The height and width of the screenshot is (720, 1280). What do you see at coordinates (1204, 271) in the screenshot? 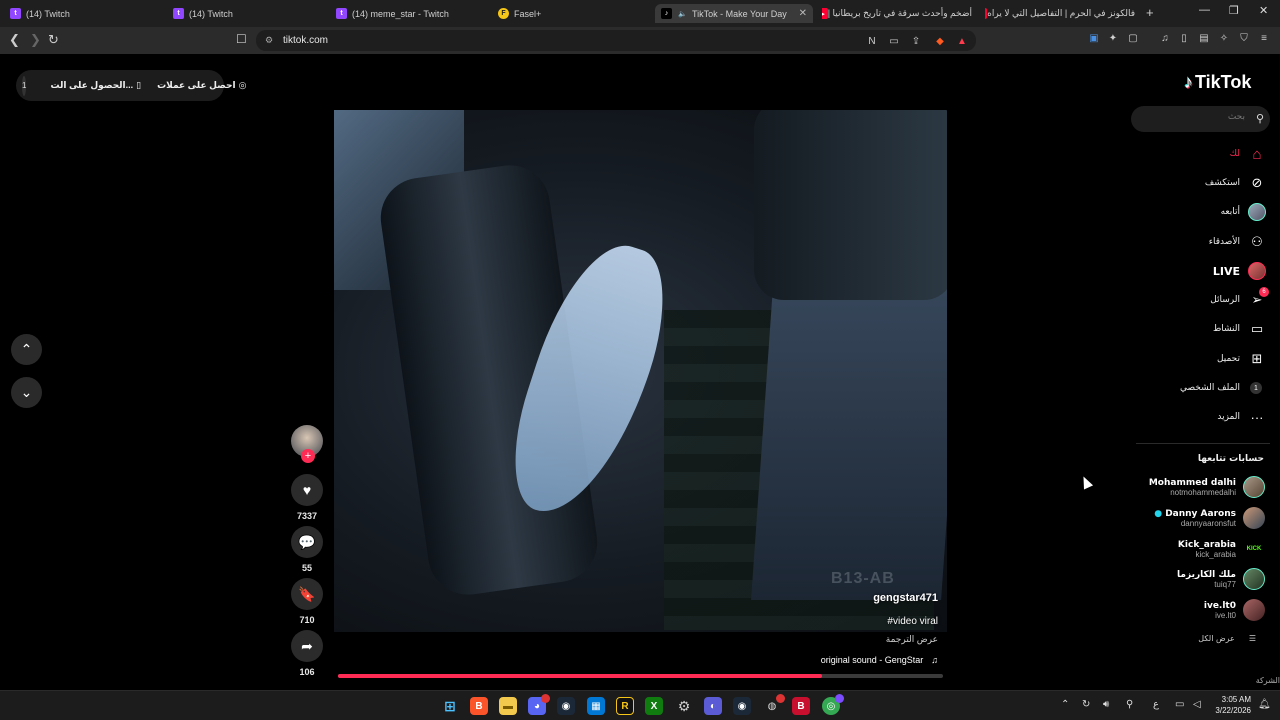
I see `sidebar-item-live: LIVE` at bounding box center [1204, 271].